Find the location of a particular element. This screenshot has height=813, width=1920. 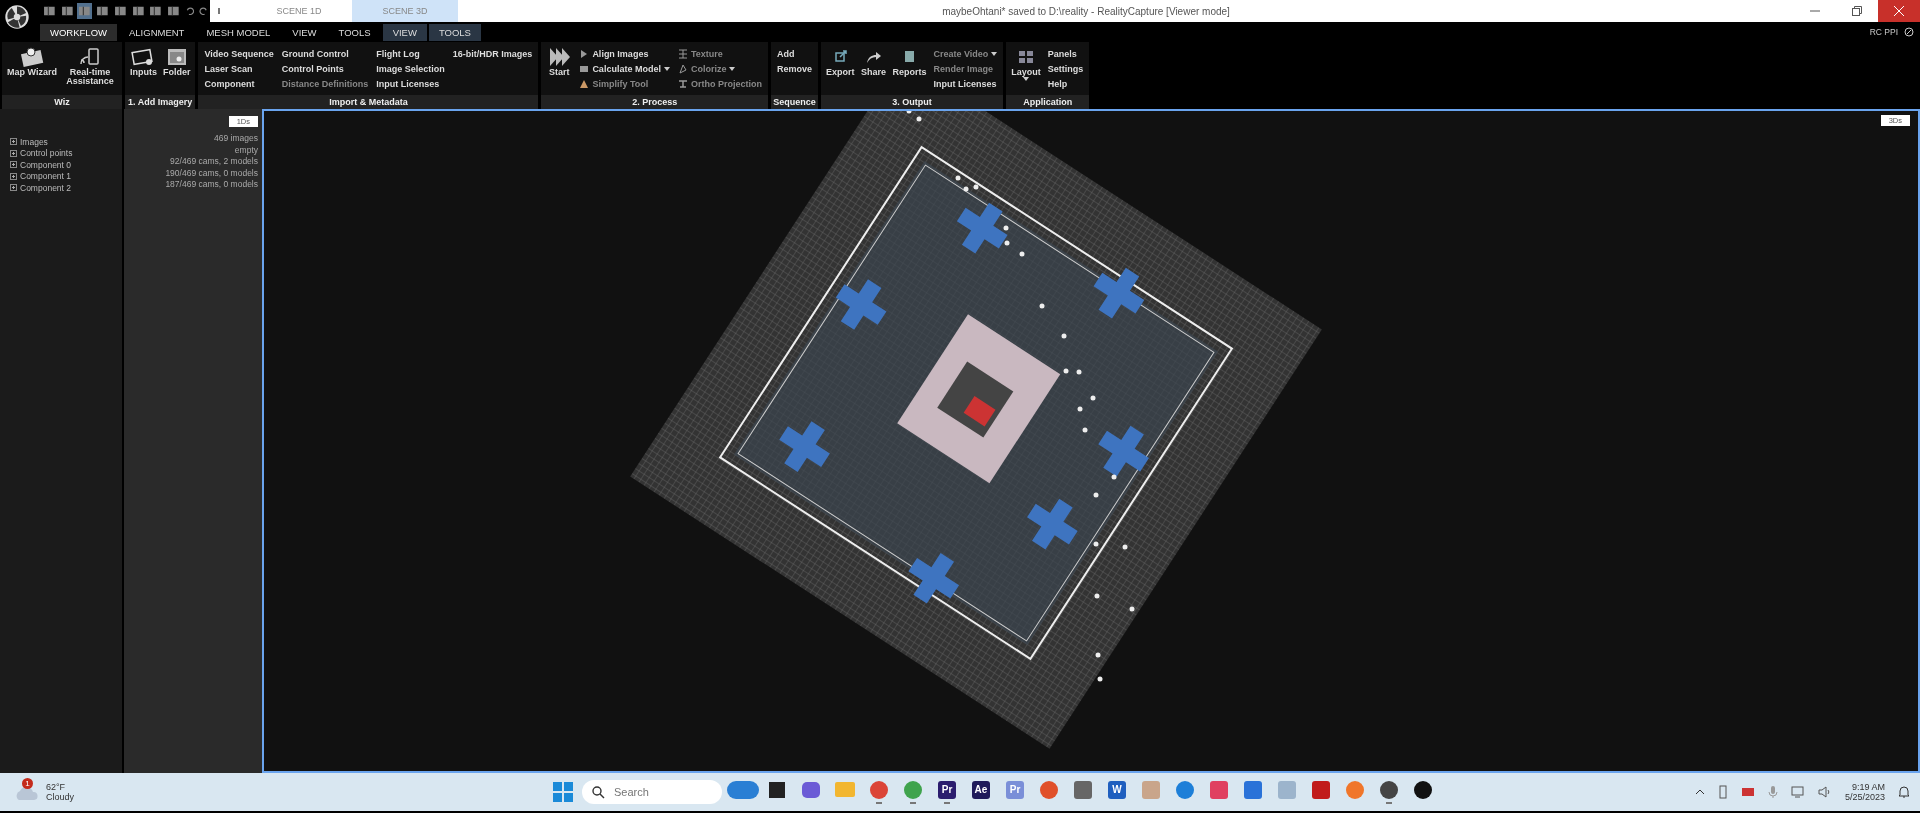

restore-icon is located at coordinates (1857, 11).